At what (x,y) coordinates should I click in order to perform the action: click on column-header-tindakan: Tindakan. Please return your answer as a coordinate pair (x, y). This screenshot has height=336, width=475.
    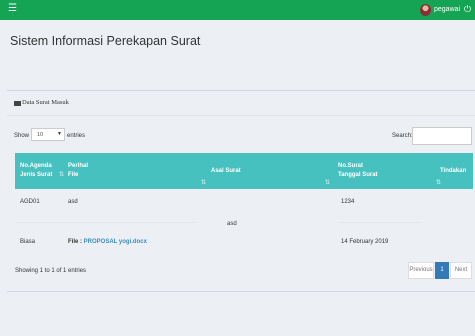
    Looking at the image, I should click on (453, 171).